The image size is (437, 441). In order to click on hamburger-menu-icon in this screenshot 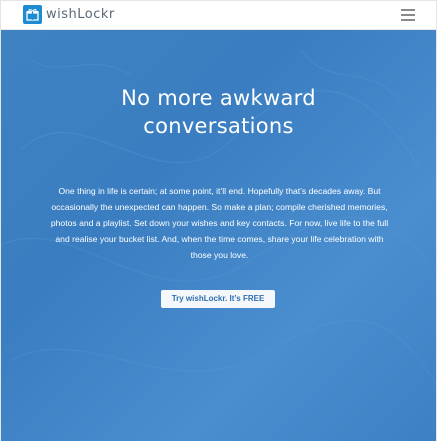, I will do `click(408, 15)`.